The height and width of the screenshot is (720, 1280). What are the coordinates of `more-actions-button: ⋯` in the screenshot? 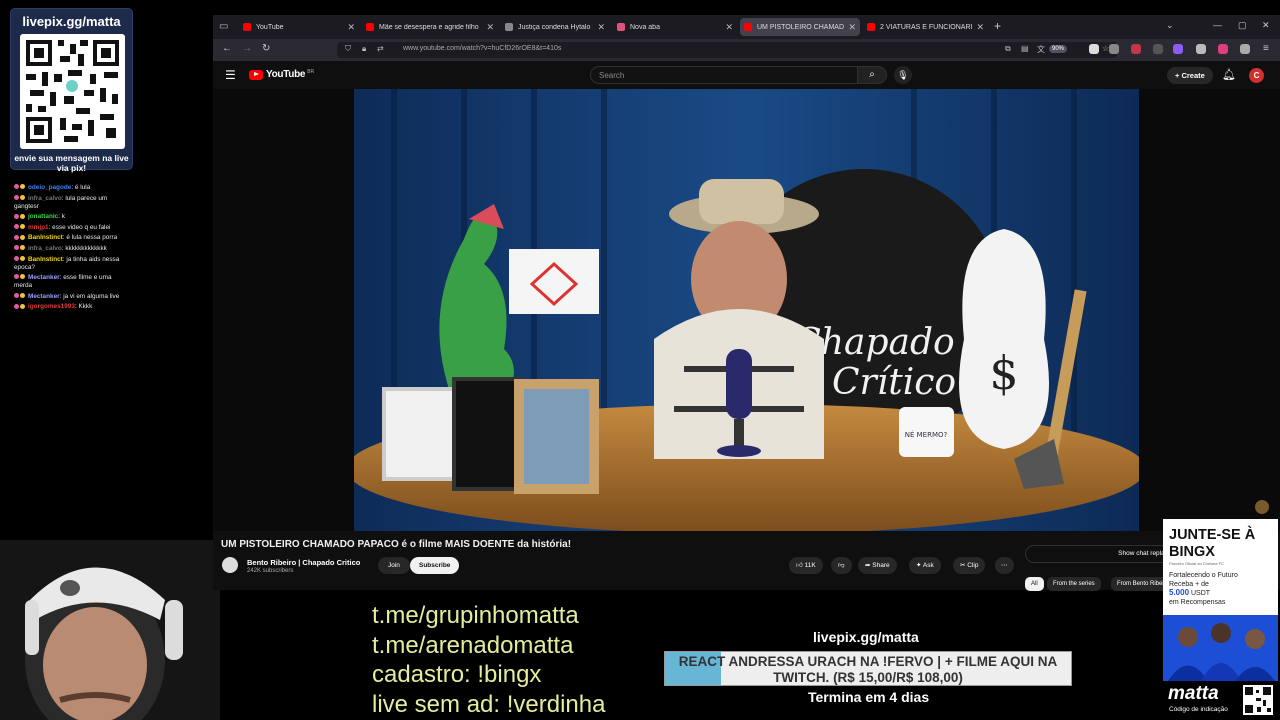 It's located at (1004, 565).